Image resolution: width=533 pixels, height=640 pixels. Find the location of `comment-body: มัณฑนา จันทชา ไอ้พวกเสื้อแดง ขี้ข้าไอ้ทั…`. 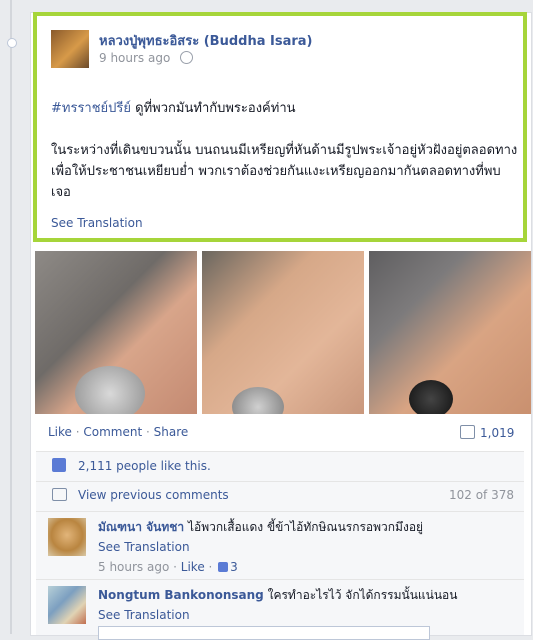

comment-body: มัณฑนา จันทชา ไอ้พวกเสื้อแดง ขี้ข้าไอ้ทั… is located at coordinates (308, 547).